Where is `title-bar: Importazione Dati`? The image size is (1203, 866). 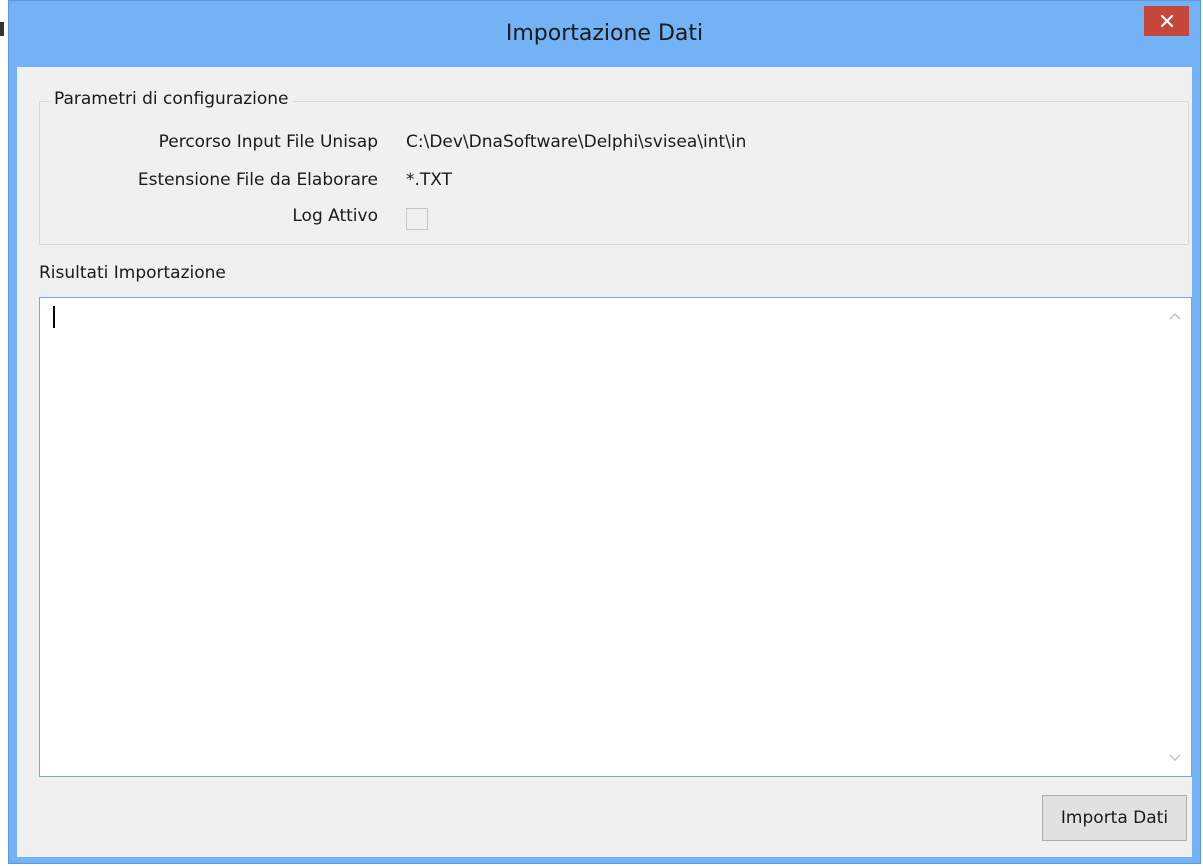
title-bar: Importazione Dati is located at coordinates (604, 31).